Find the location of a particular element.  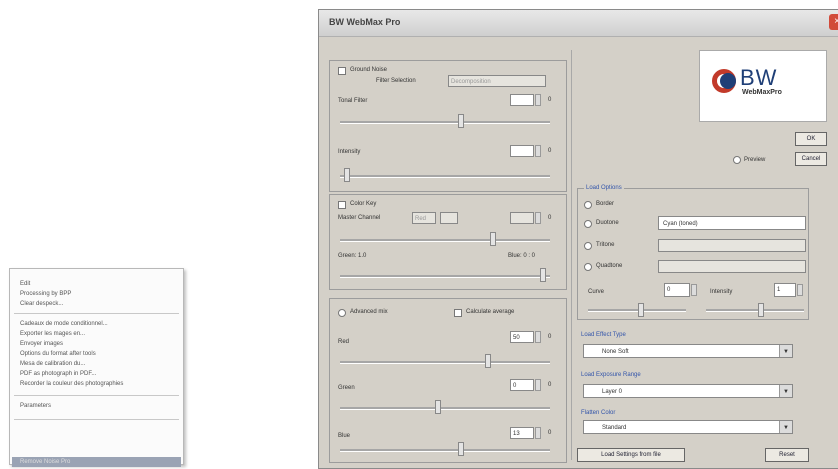

red-label: Red is located at coordinates (344, 342).